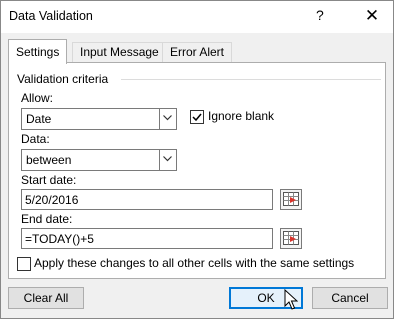  What do you see at coordinates (99, 160) in the screenshot?
I see `data-dropdown: between` at bounding box center [99, 160].